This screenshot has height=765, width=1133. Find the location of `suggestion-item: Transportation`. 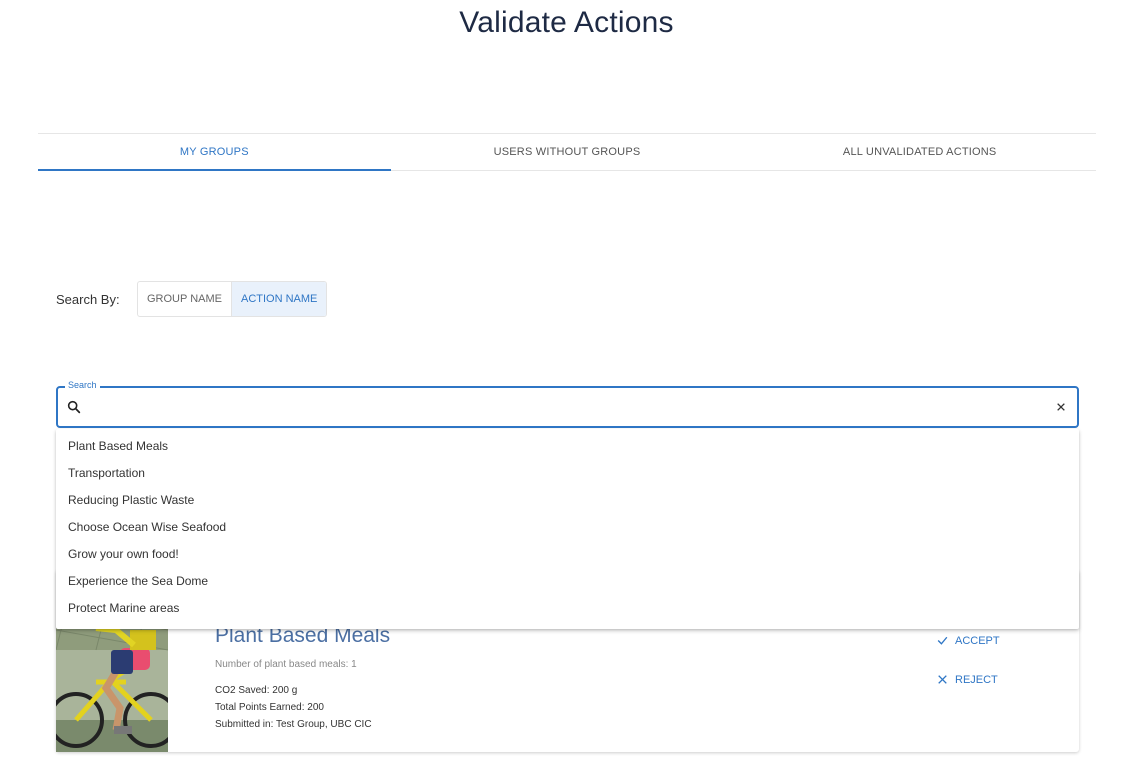

suggestion-item: Transportation is located at coordinates (567, 473).